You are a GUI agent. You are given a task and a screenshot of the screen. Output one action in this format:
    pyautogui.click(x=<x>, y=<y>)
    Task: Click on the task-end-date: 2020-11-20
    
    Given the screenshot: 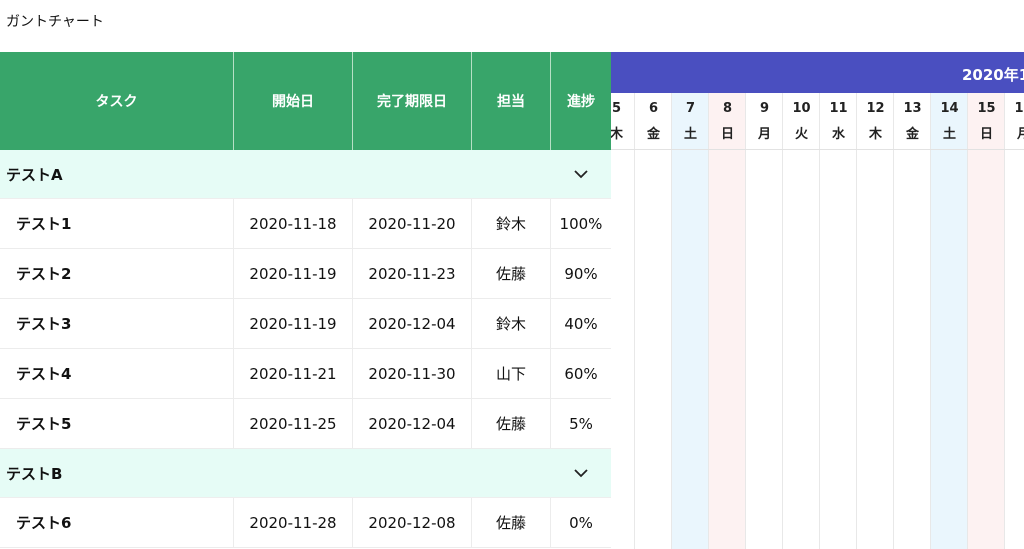 What is the action you would take?
    pyautogui.click(x=412, y=223)
    